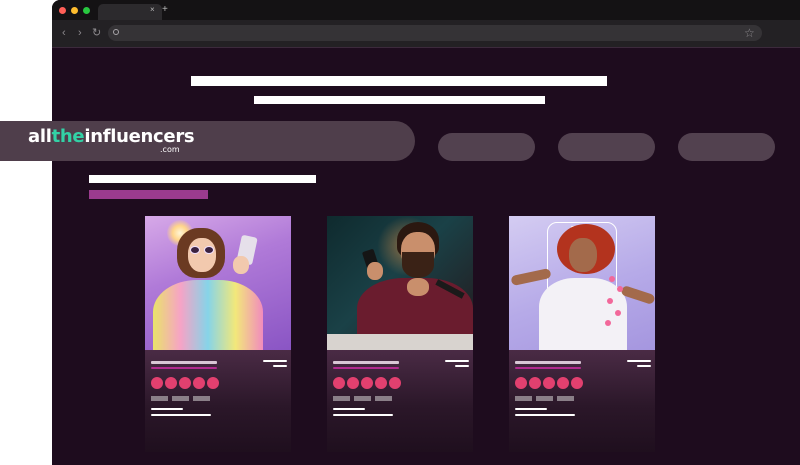 The image size is (800, 465). I want to click on logo-suffix: .com, so click(170, 149).